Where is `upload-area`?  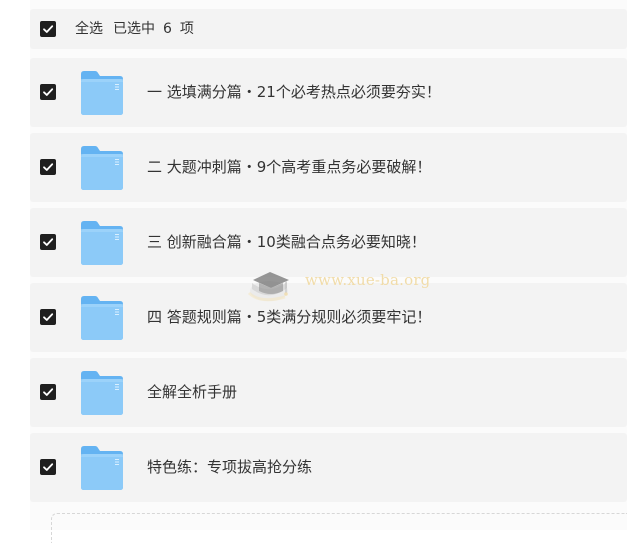 upload-area is located at coordinates (339, 528).